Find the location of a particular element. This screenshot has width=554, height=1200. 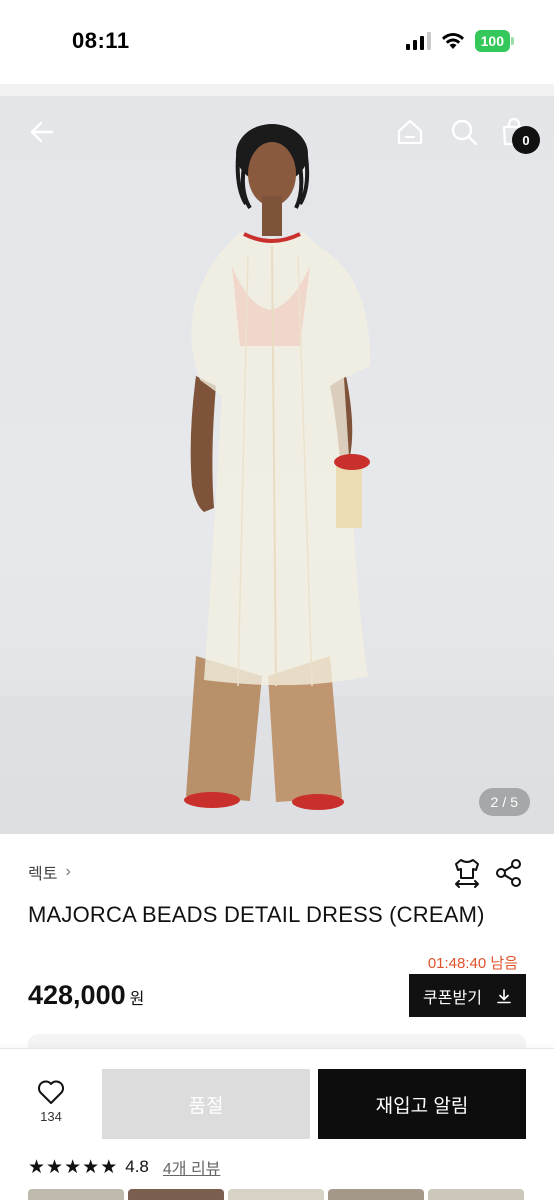

rating-row: ★ ★ ★ ★ ★ 4.8 4개 리뷰 is located at coordinates (124, 1167).